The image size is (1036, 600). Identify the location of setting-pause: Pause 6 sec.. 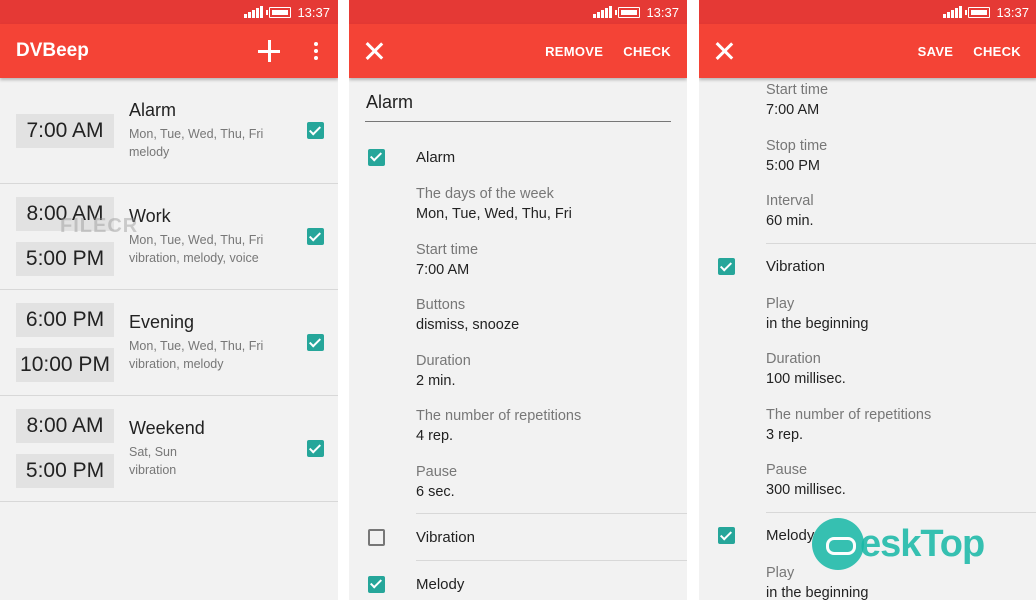
(518, 486).